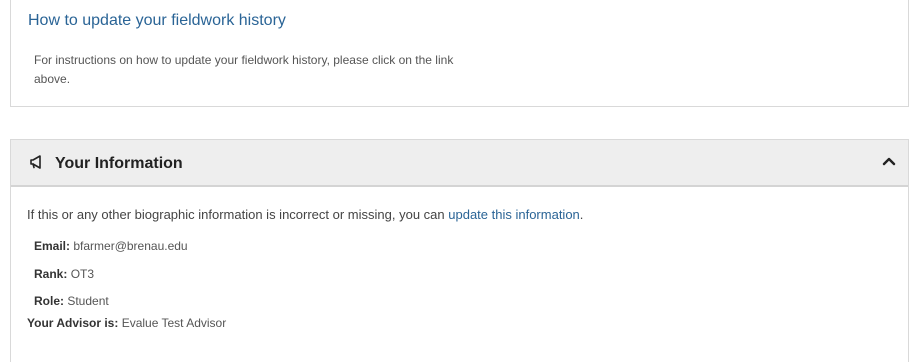 The image size is (920, 362). What do you see at coordinates (49, 301) in the screenshot?
I see `role-label: Role:` at bounding box center [49, 301].